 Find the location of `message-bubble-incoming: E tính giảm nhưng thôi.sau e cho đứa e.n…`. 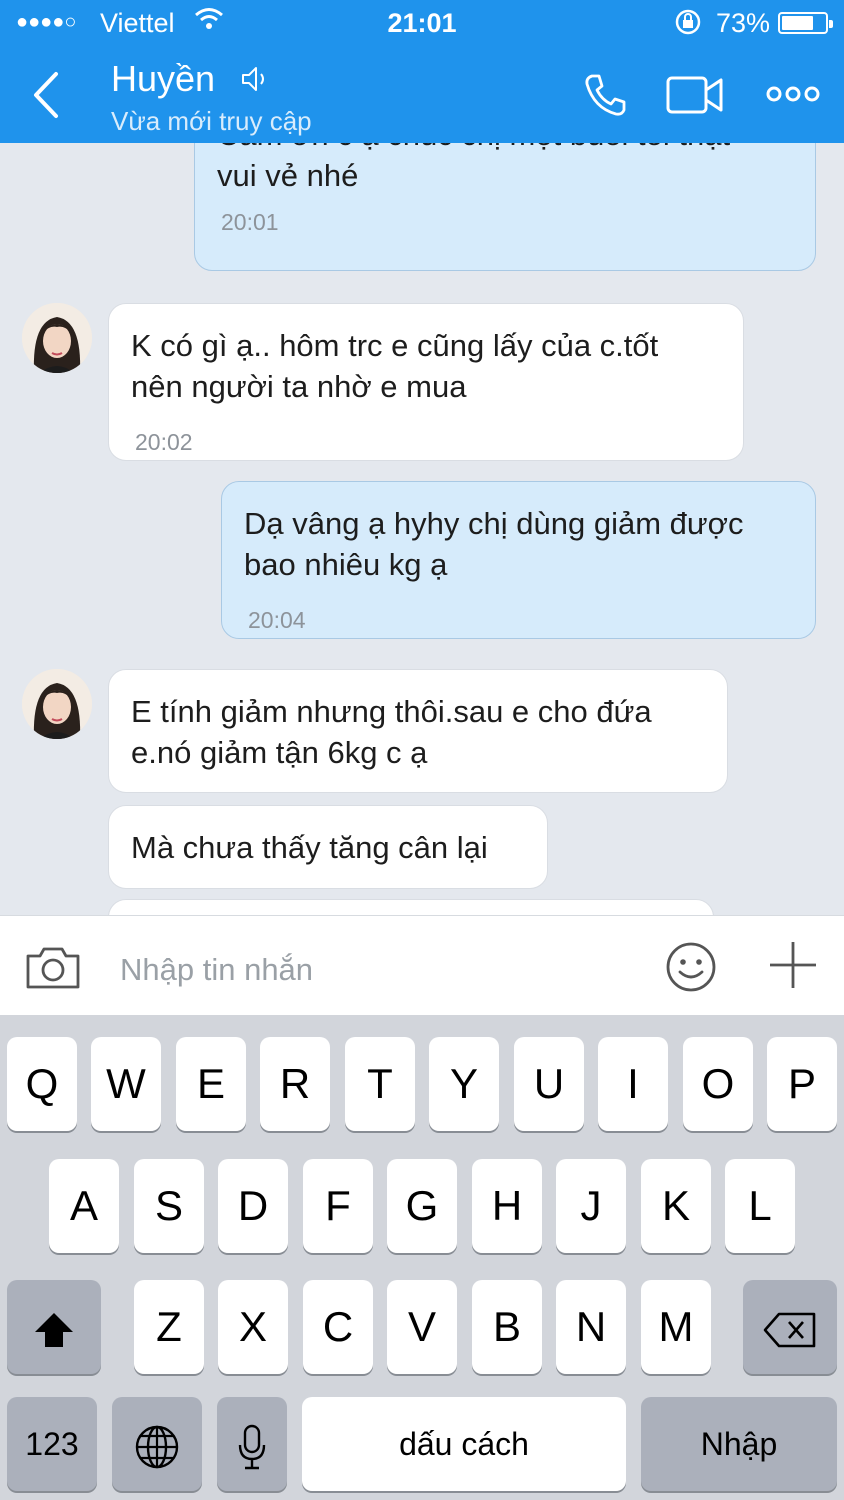

message-bubble-incoming: E tính giảm nhưng thôi.sau e cho đứa e.n… is located at coordinates (418, 731).